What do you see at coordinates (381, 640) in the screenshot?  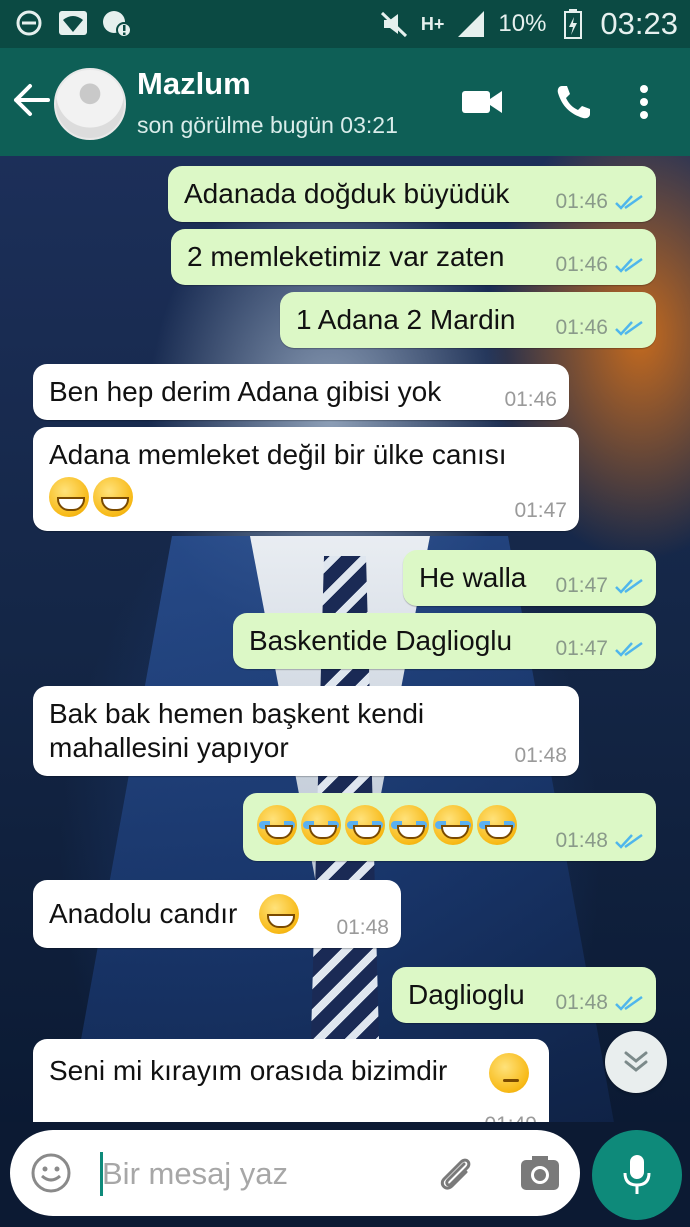 I see `message-text: Baskentide Daglioglu` at bounding box center [381, 640].